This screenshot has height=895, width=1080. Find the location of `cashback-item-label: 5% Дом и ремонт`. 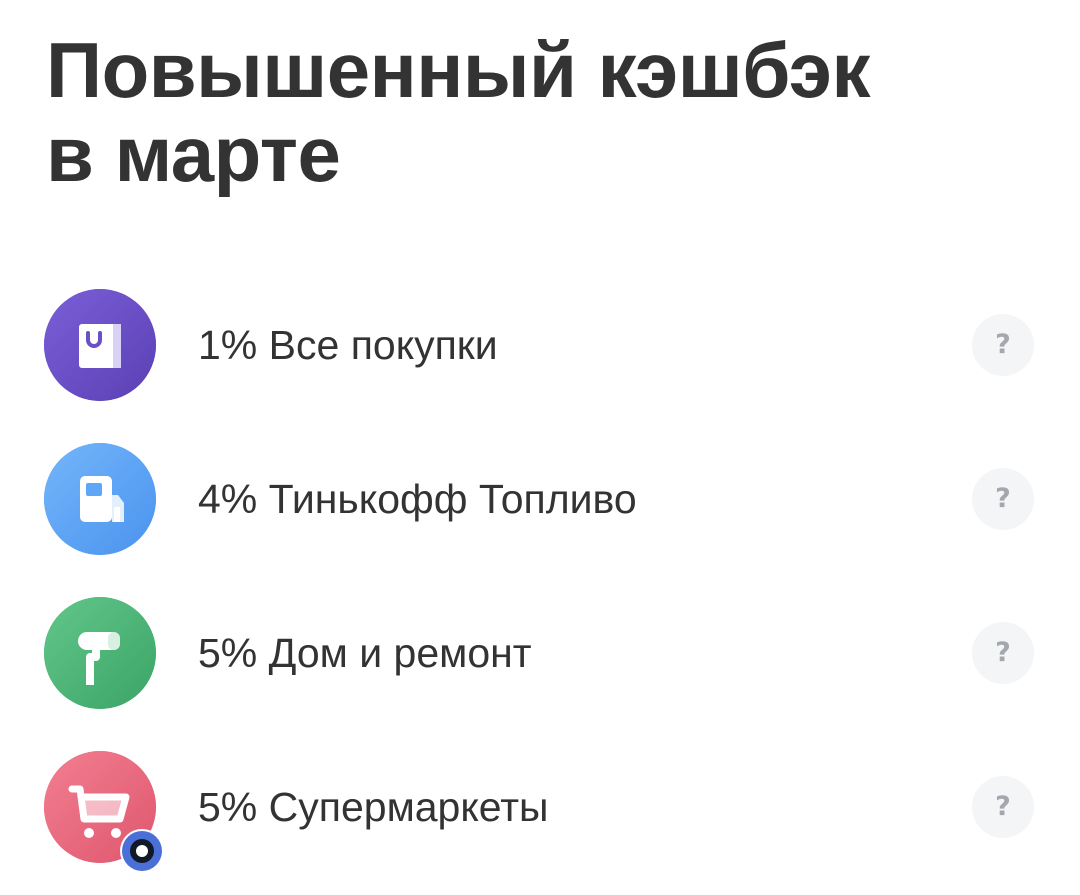

cashback-item-label: 5% Дом и ремонт is located at coordinates (365, 653).